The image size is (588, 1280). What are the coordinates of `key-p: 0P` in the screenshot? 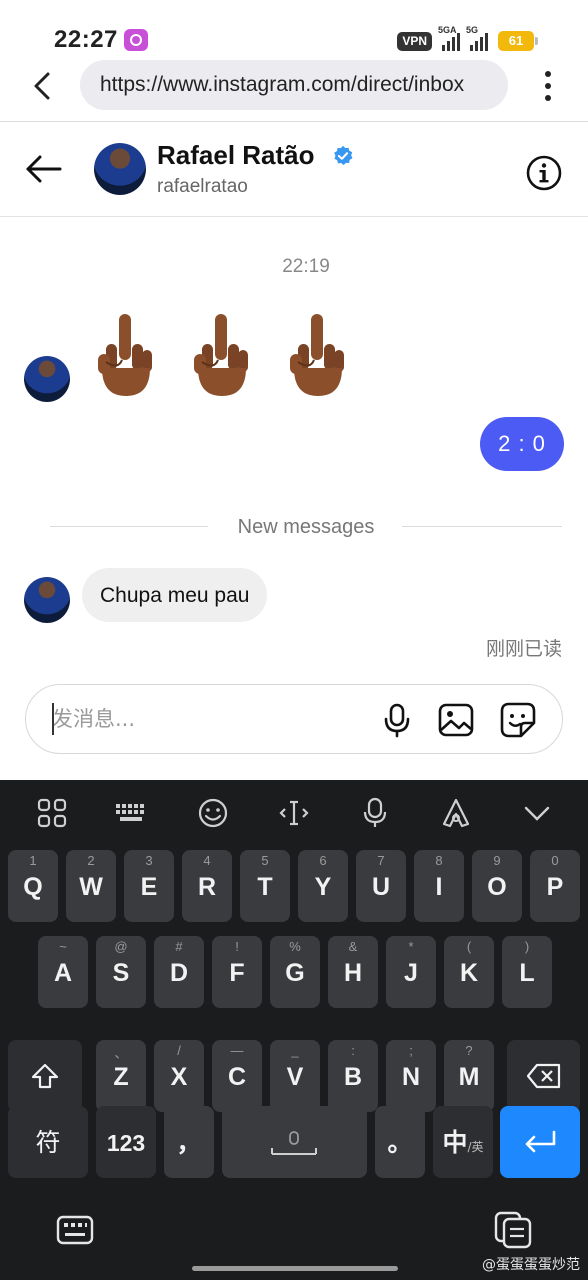 It's located at (555, 886).